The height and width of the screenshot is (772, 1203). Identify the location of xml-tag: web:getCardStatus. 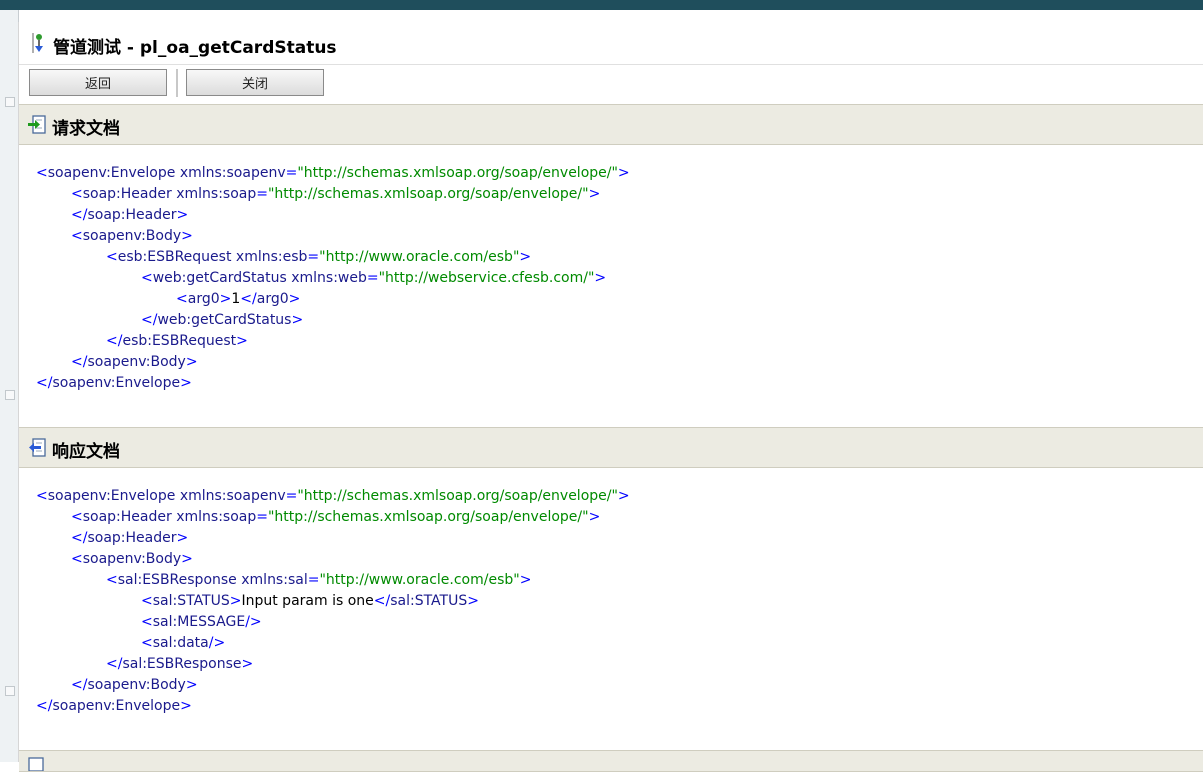
(224, 320).